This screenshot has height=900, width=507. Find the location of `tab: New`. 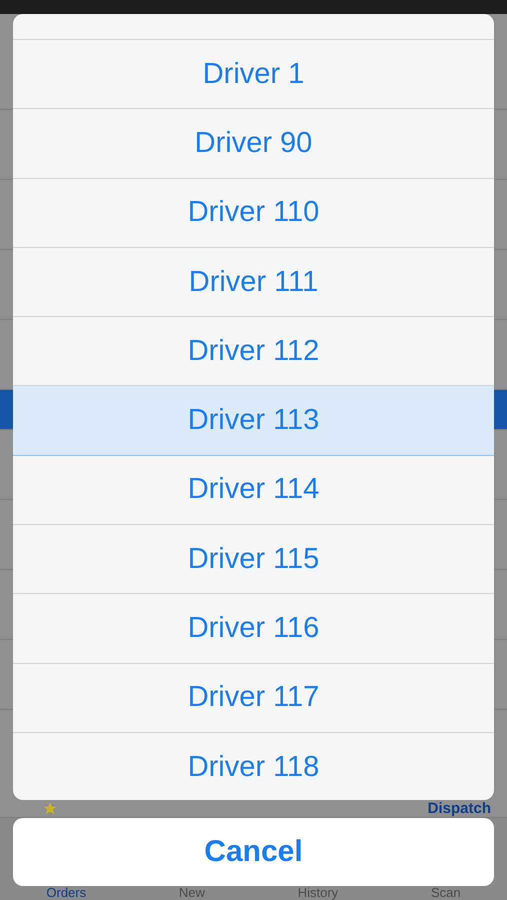

tab: New is located at coordinates (191, 892).